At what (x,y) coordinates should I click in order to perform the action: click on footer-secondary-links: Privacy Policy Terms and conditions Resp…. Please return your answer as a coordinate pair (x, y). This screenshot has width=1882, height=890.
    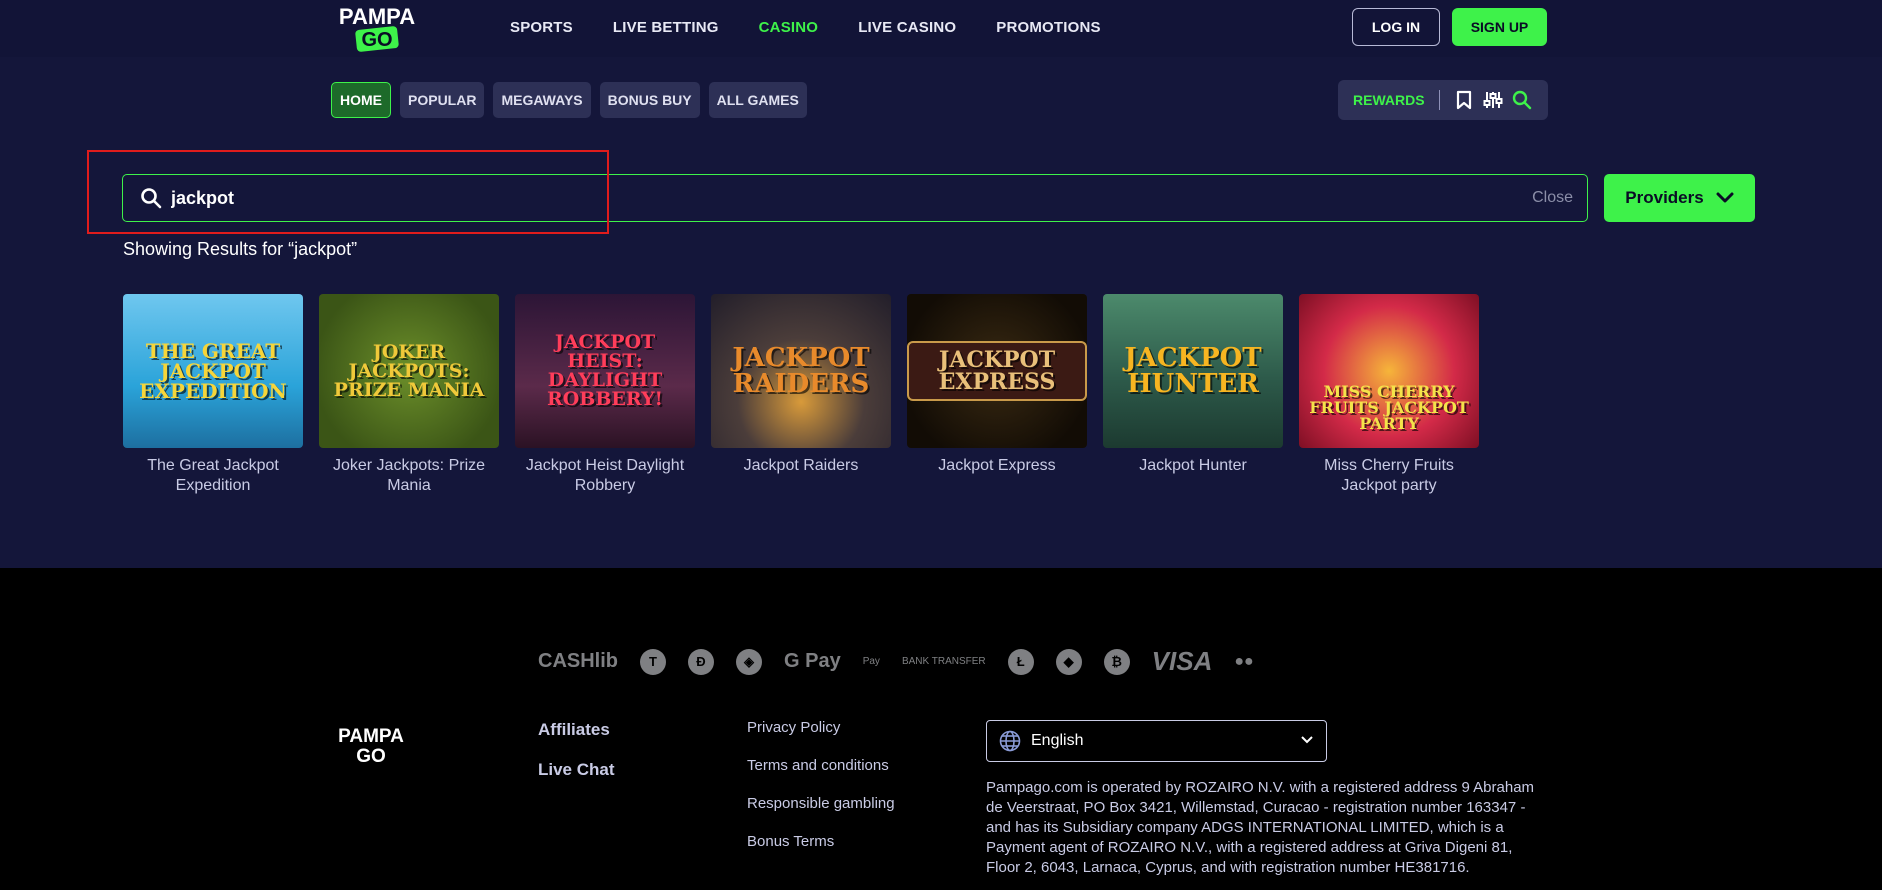
    Looking at the image, I should click on (821, 784).